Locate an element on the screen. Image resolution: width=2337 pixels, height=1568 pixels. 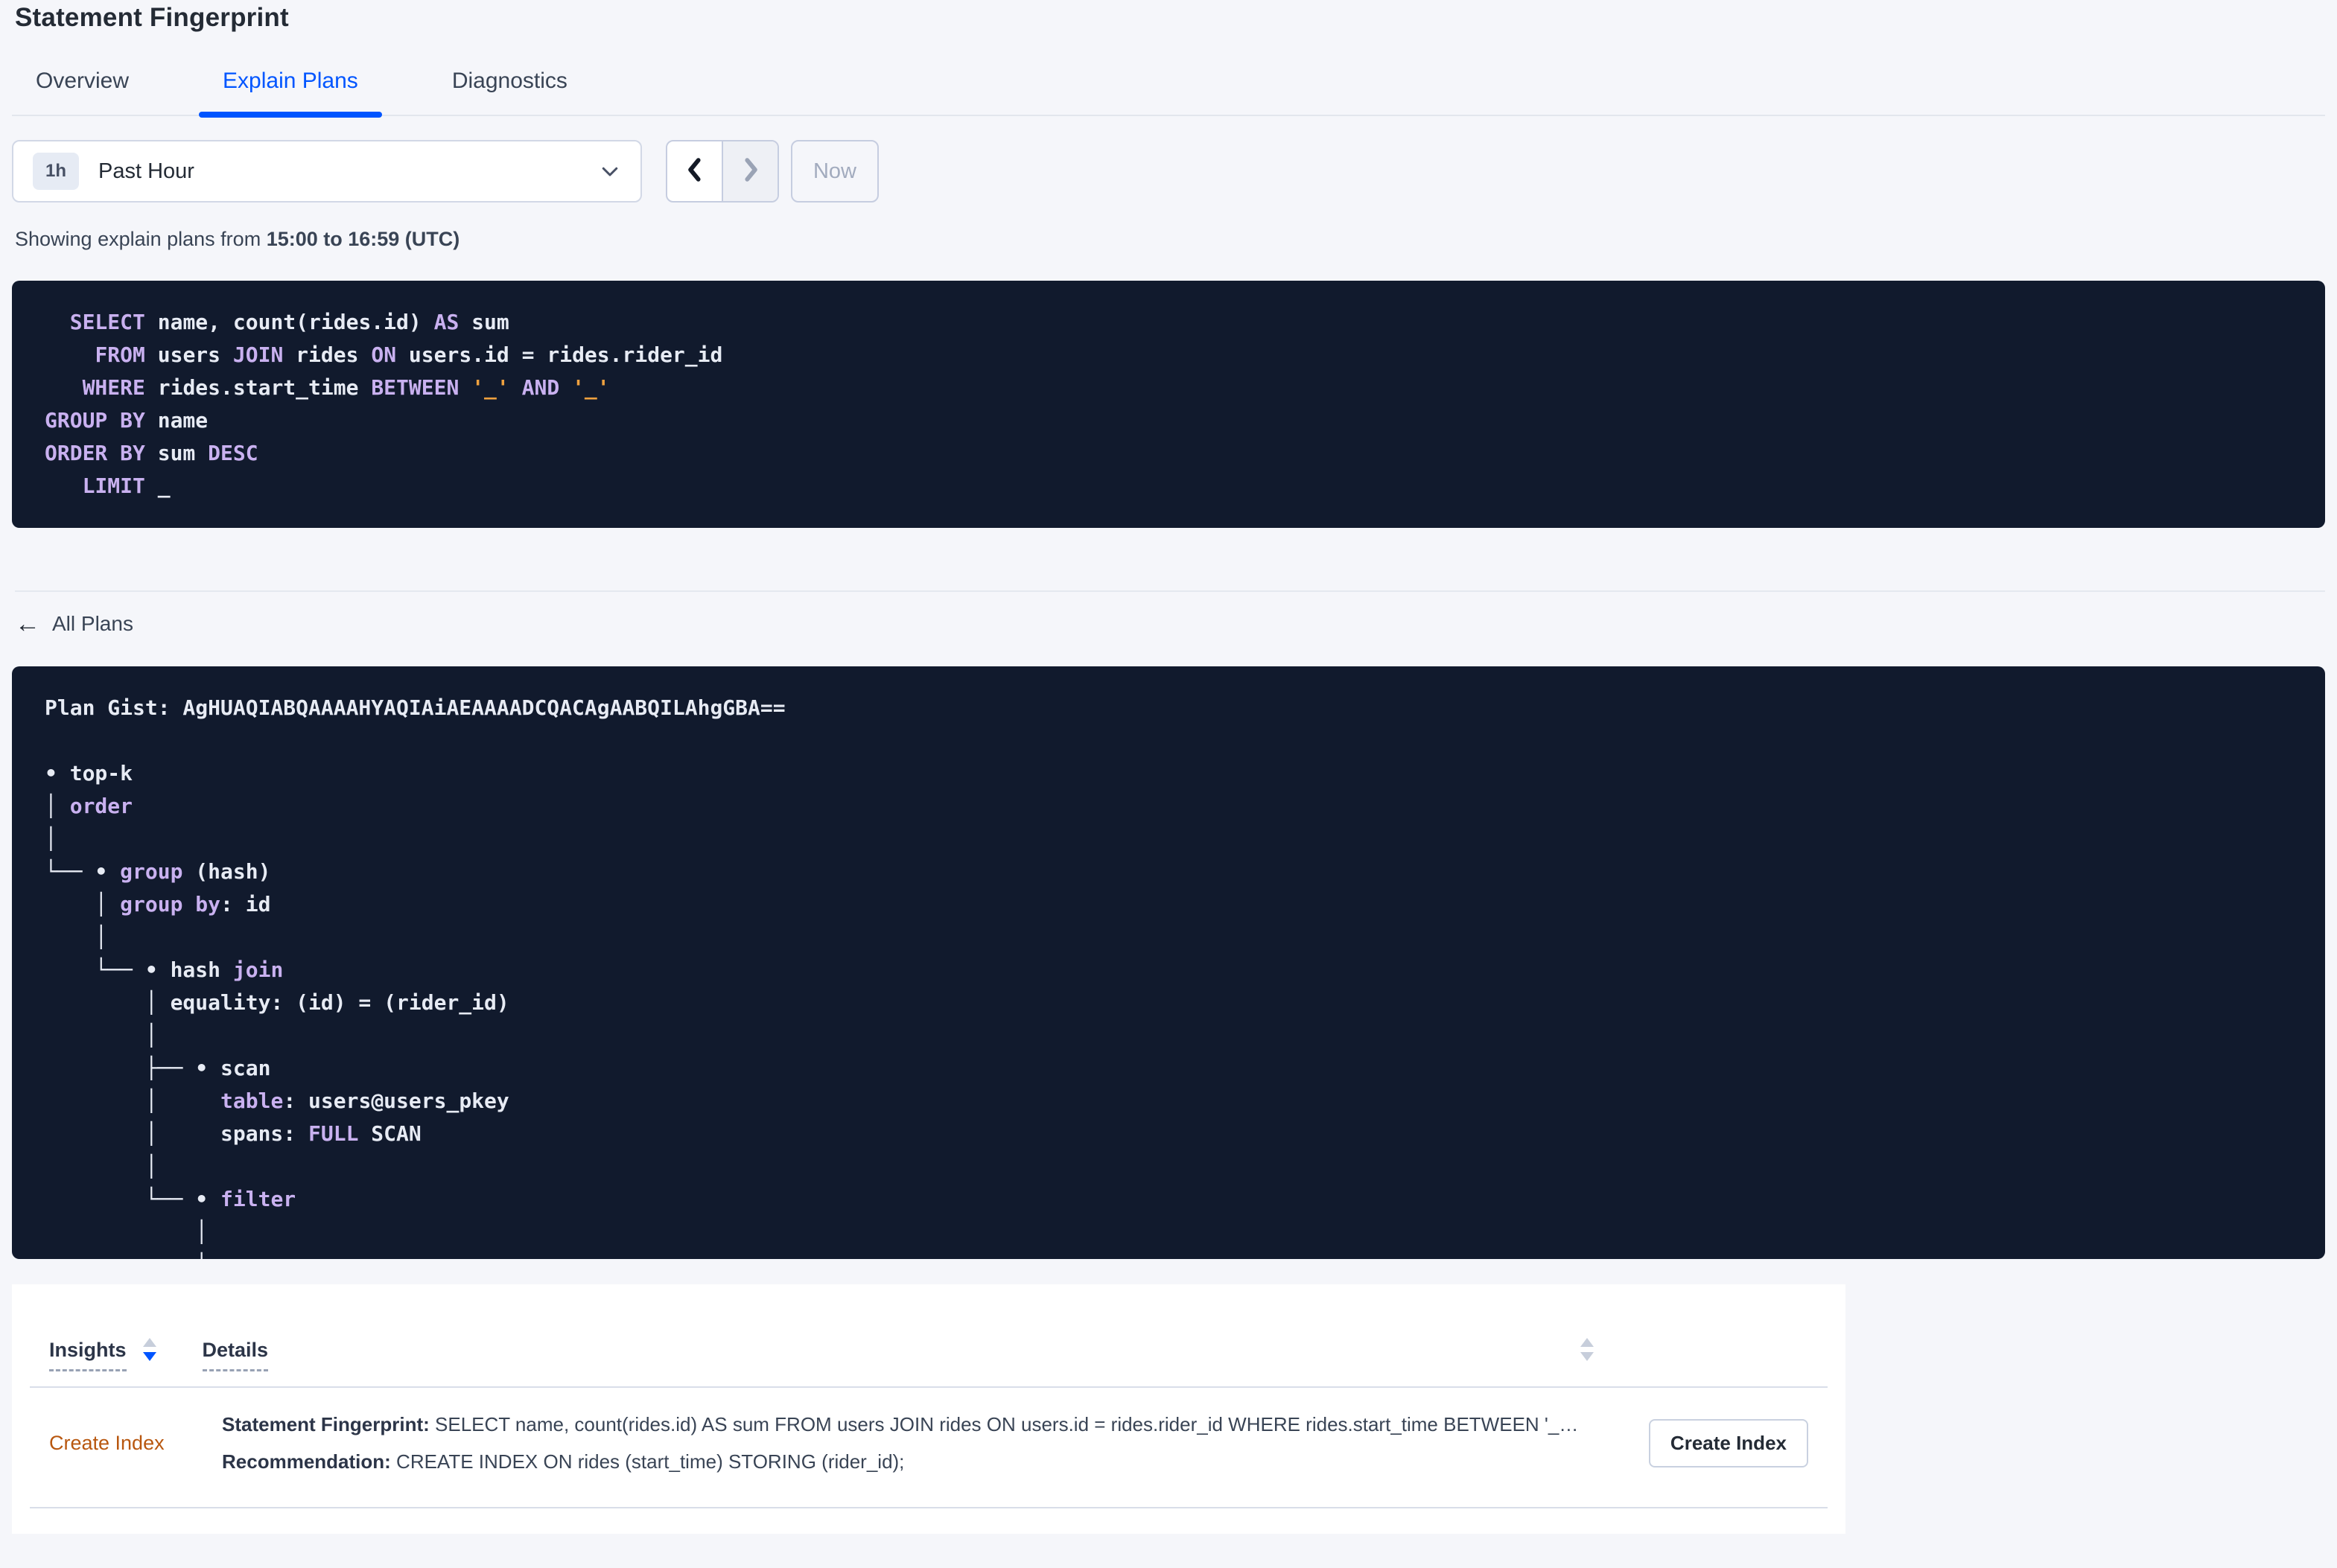
interval-badge: 1h is located at coordinates (57, 171).